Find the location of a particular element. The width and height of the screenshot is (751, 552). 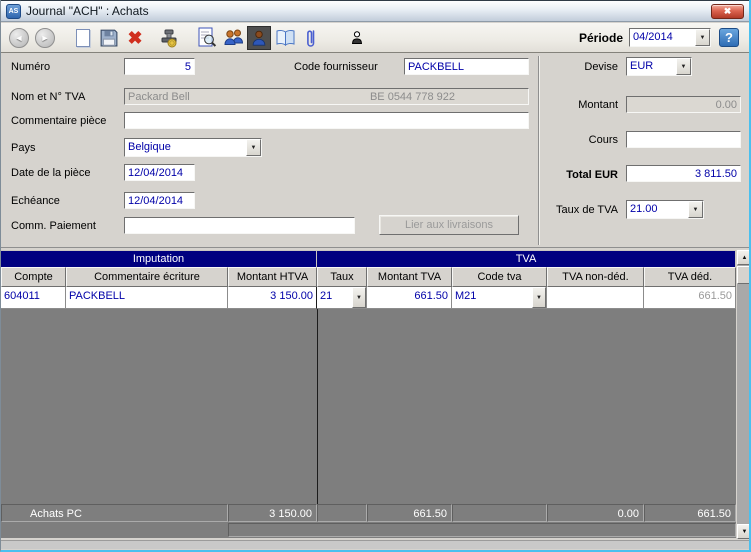

save-button is located at coordinates (109, 38).